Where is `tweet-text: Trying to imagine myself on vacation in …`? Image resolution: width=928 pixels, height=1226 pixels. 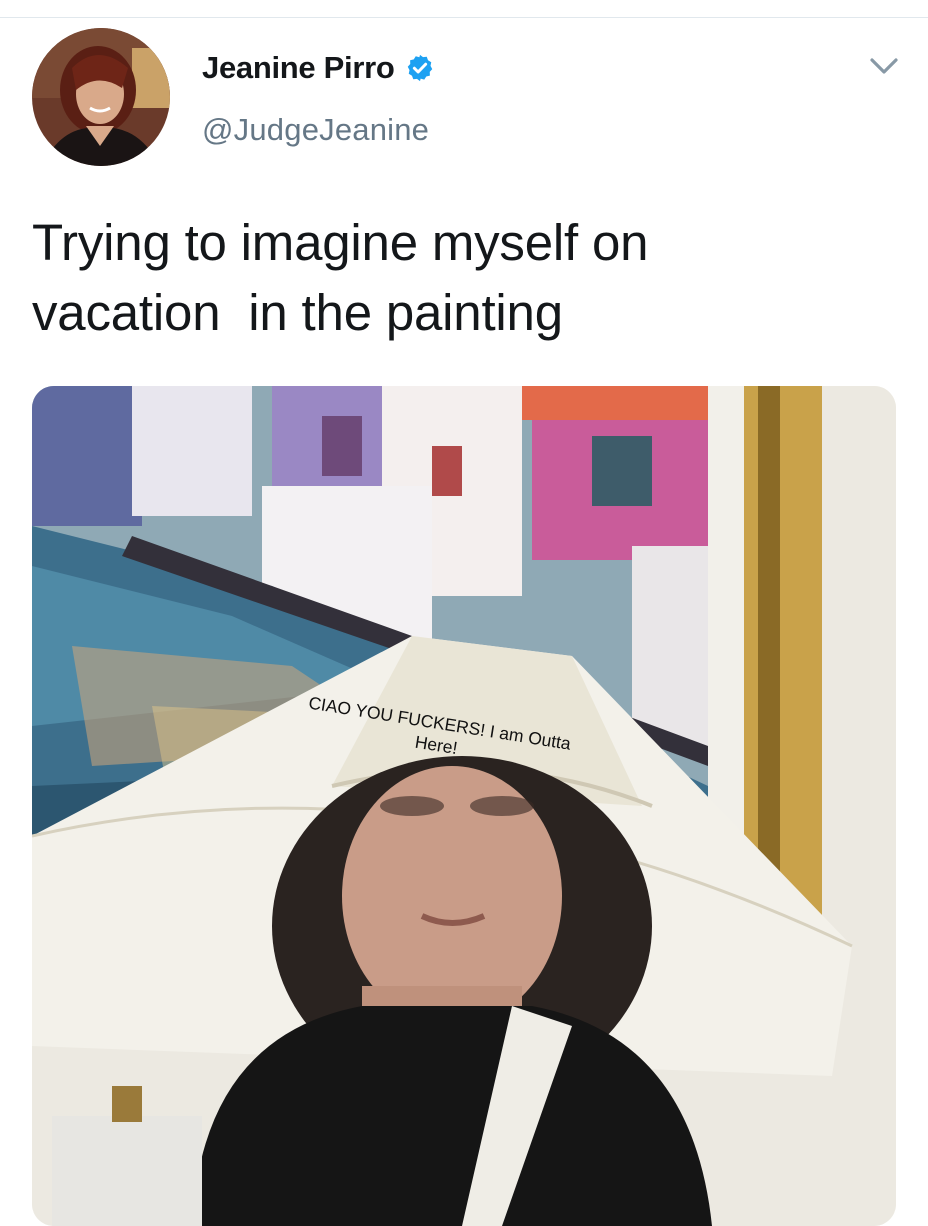 tweet-text: Trying to imagine myself on vacation in … is located at coordinates (340, 277).